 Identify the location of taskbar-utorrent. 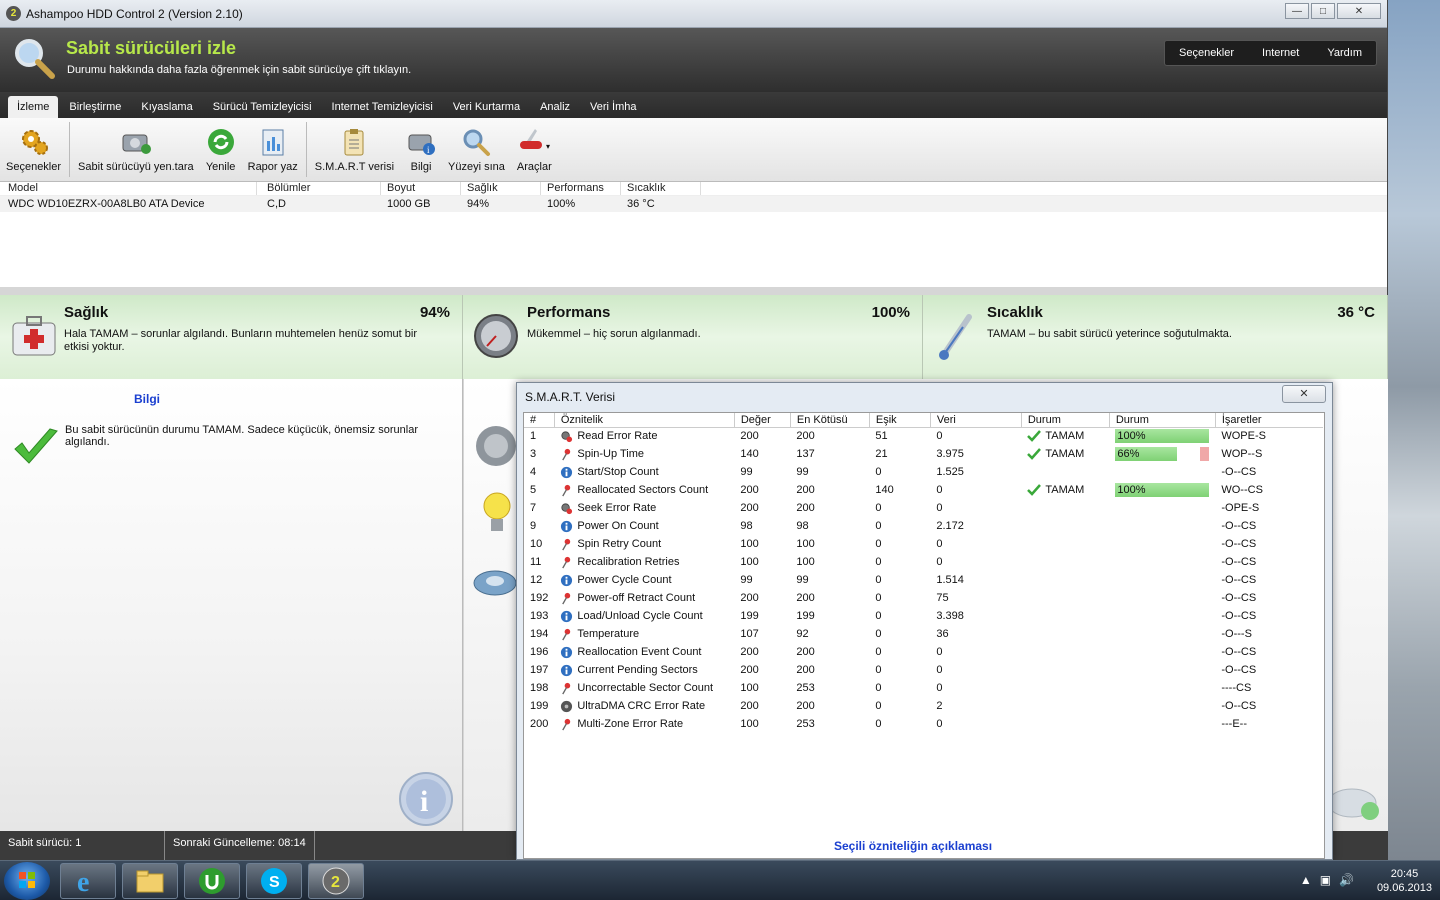
(212, 881).